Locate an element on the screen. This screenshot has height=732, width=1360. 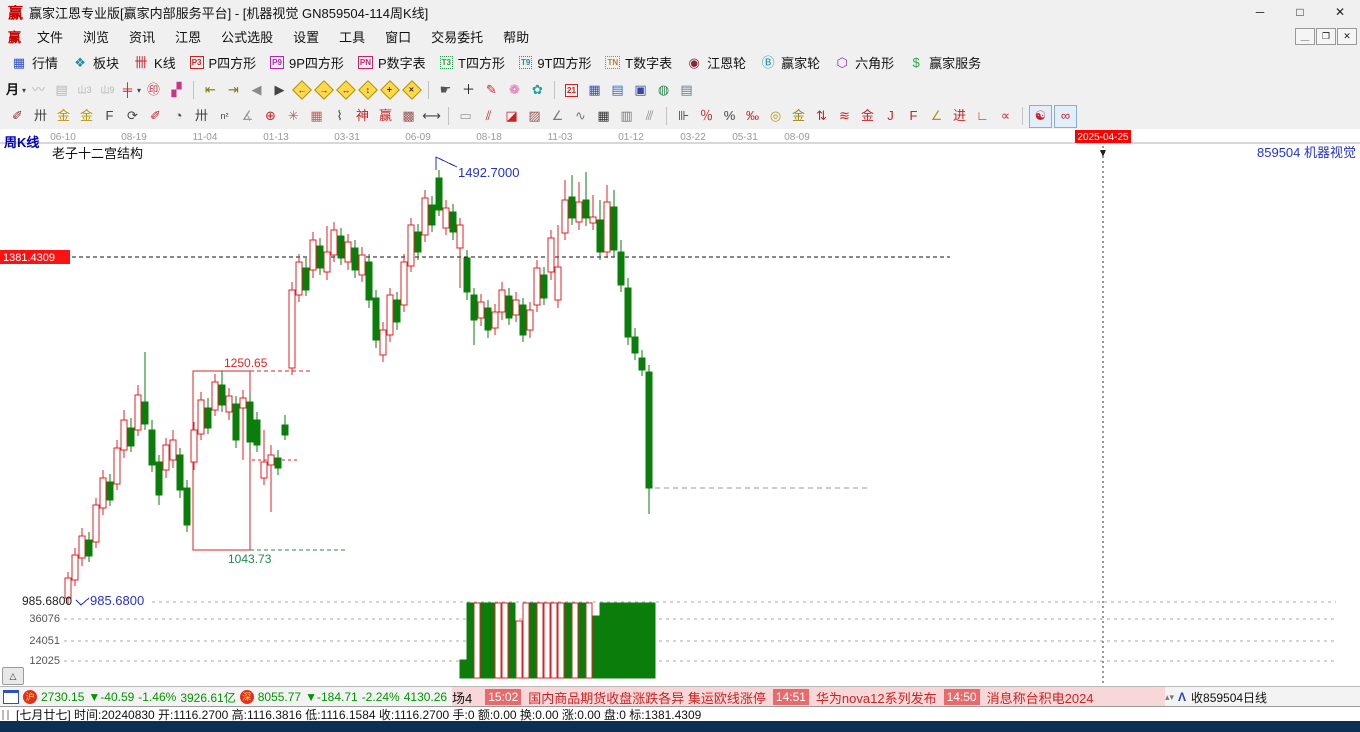
bars3-tool-icon: 山3 is located at coordinates (84, 90).